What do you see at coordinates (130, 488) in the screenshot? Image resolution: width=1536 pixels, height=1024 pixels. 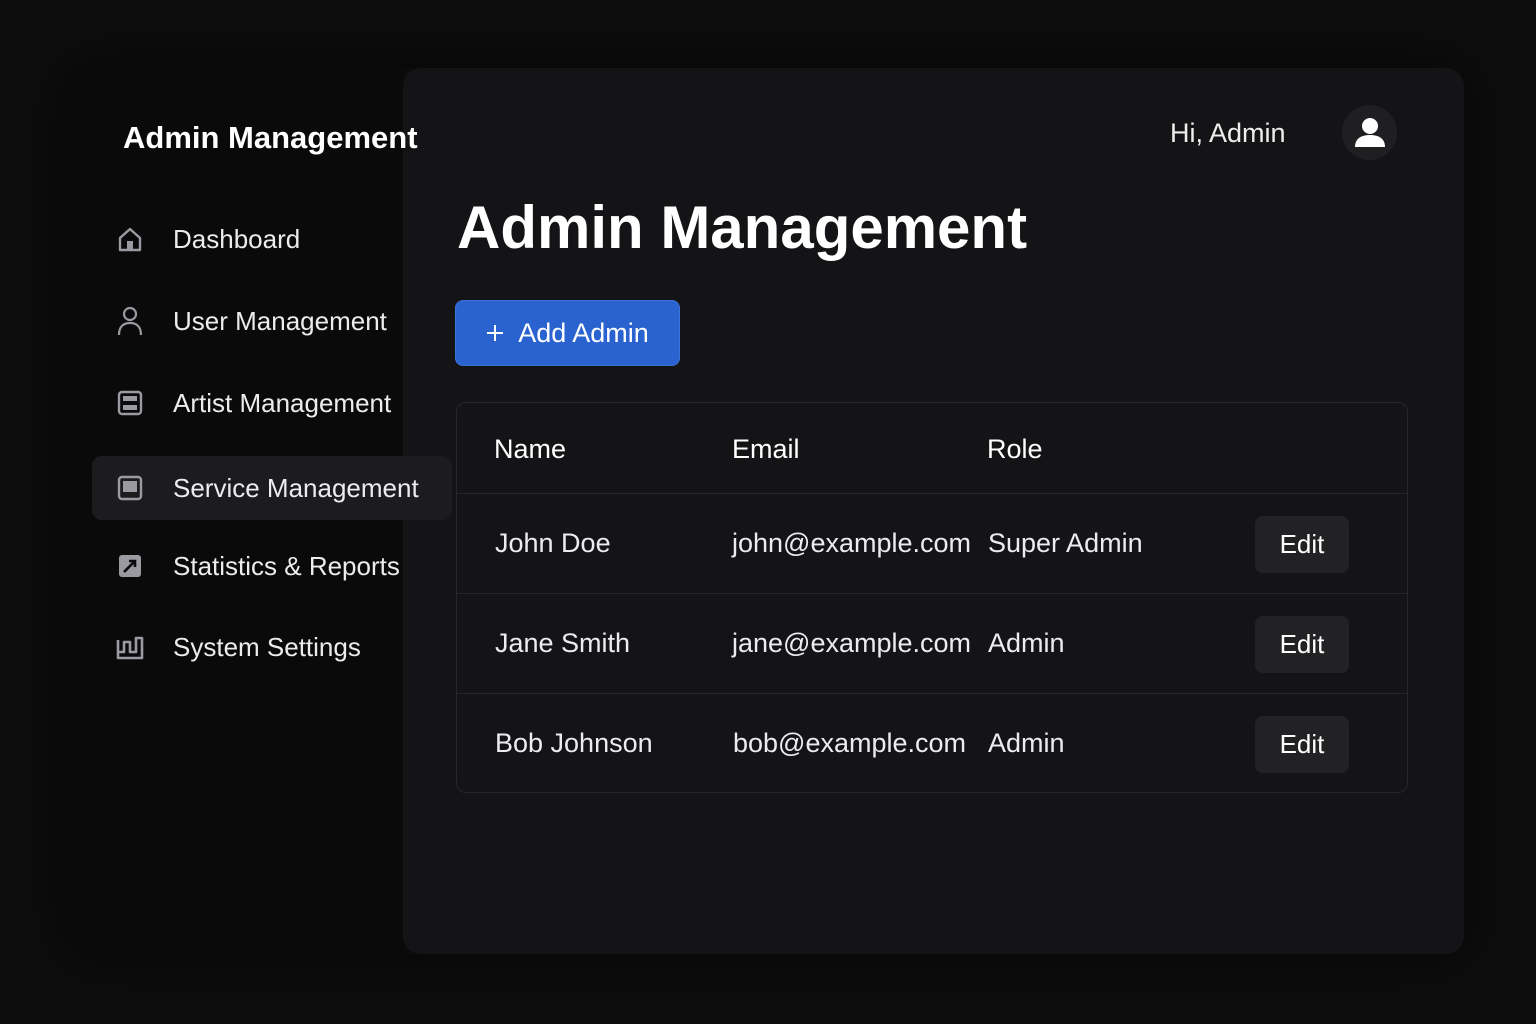 I see `service-icon` at bounding box center [130, 488].